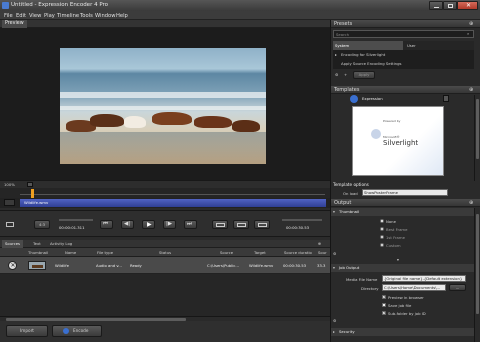 The height and width of the screenshot is (342, 480). Describe the element at coordinates (436, 5) in the screenshot. I see `minimize-button` at that location.